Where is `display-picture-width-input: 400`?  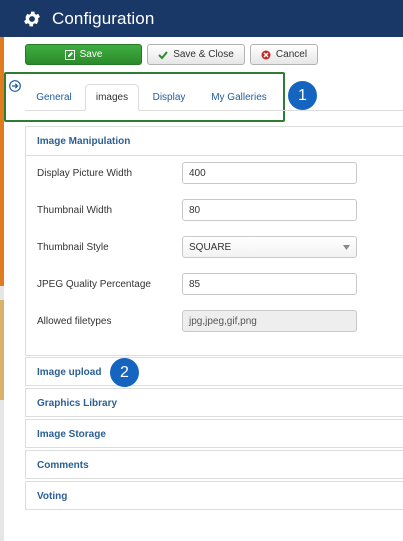
display-picture-width-input: 400 is located at coordinates (269, 173).